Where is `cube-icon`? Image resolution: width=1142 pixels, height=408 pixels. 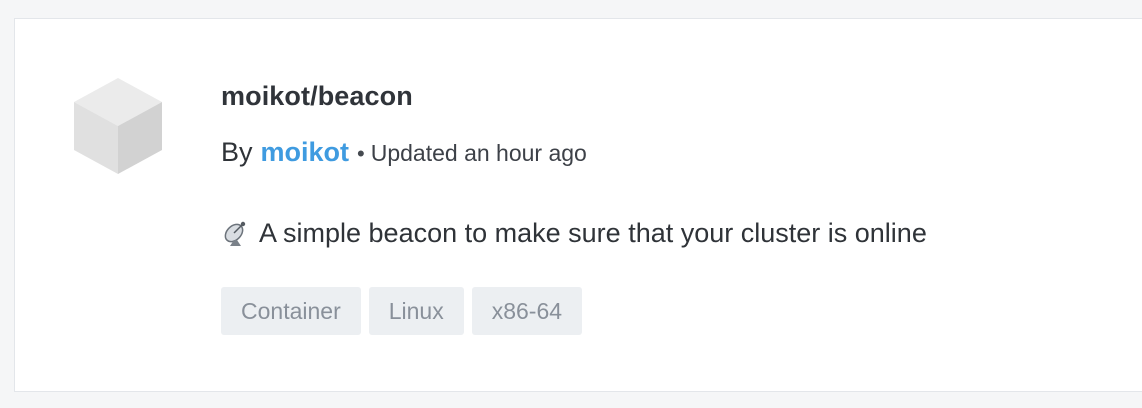 cube-icon is located at coordinates (118, 126).